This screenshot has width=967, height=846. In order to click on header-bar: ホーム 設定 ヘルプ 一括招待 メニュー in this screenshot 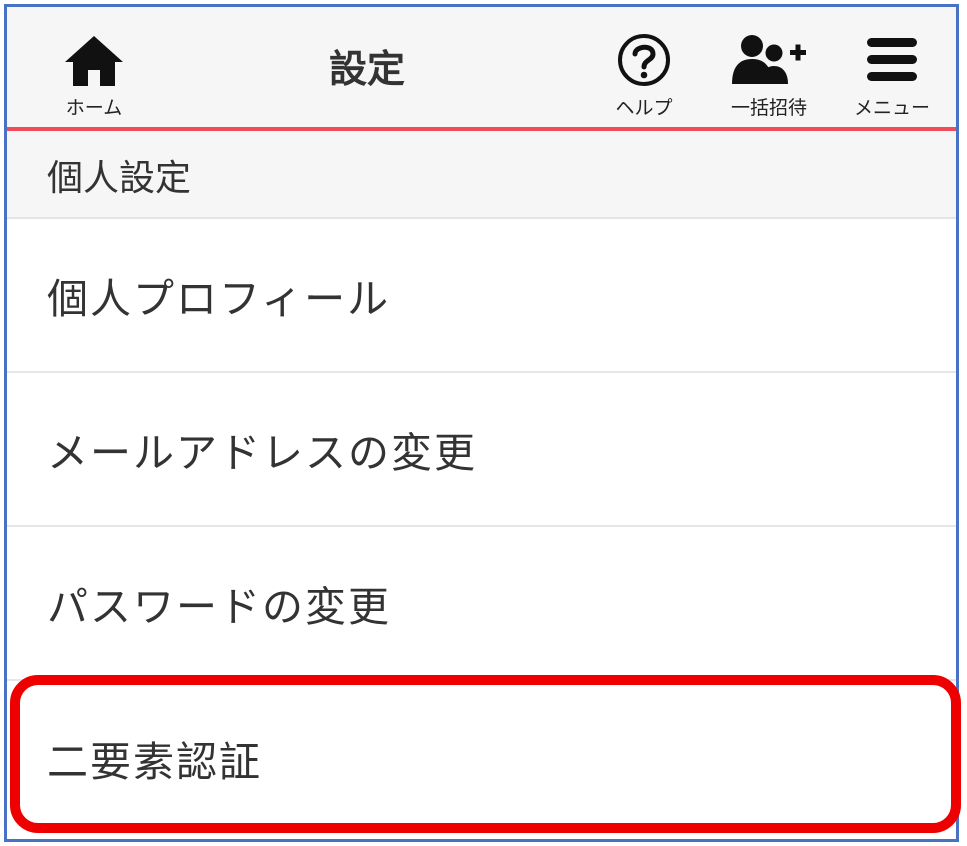, I will do `click(481, 69)`.